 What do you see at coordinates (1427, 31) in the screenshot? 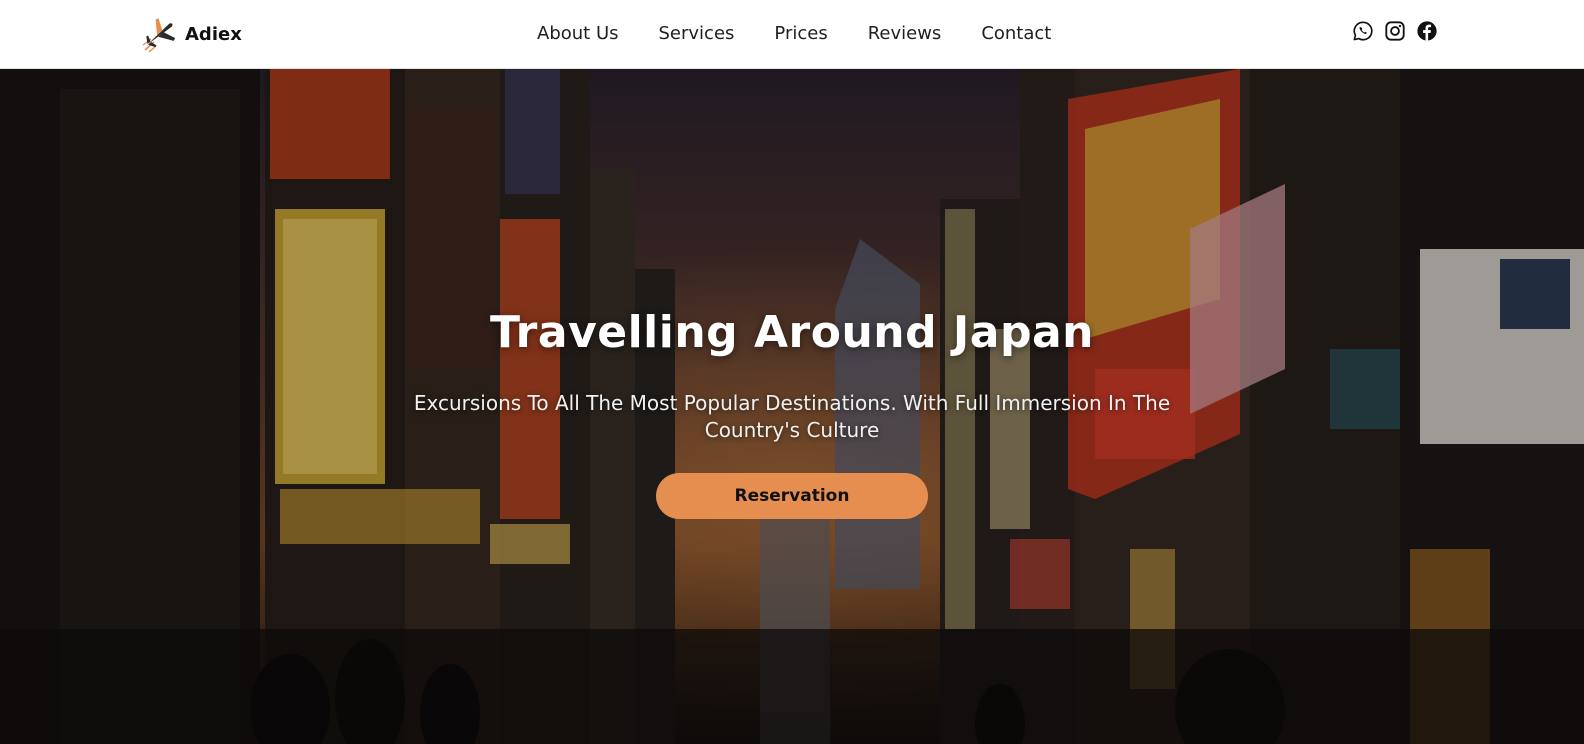
I see `facebook-icon` at bounding box center [1427, 31].